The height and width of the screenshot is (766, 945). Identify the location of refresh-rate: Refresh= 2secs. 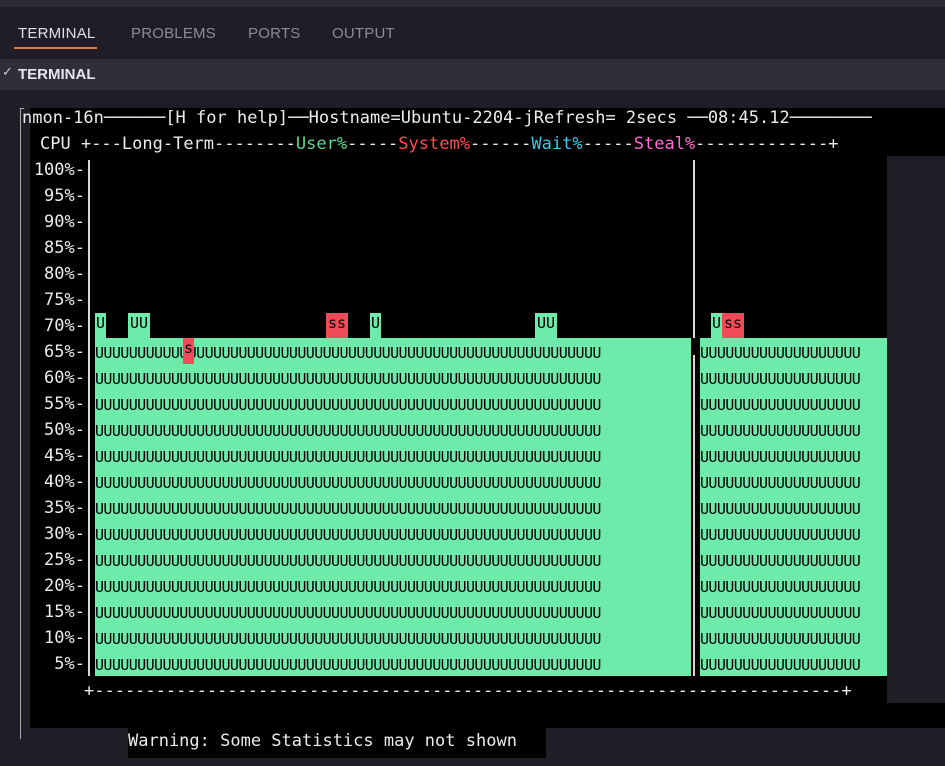
(605, 118).